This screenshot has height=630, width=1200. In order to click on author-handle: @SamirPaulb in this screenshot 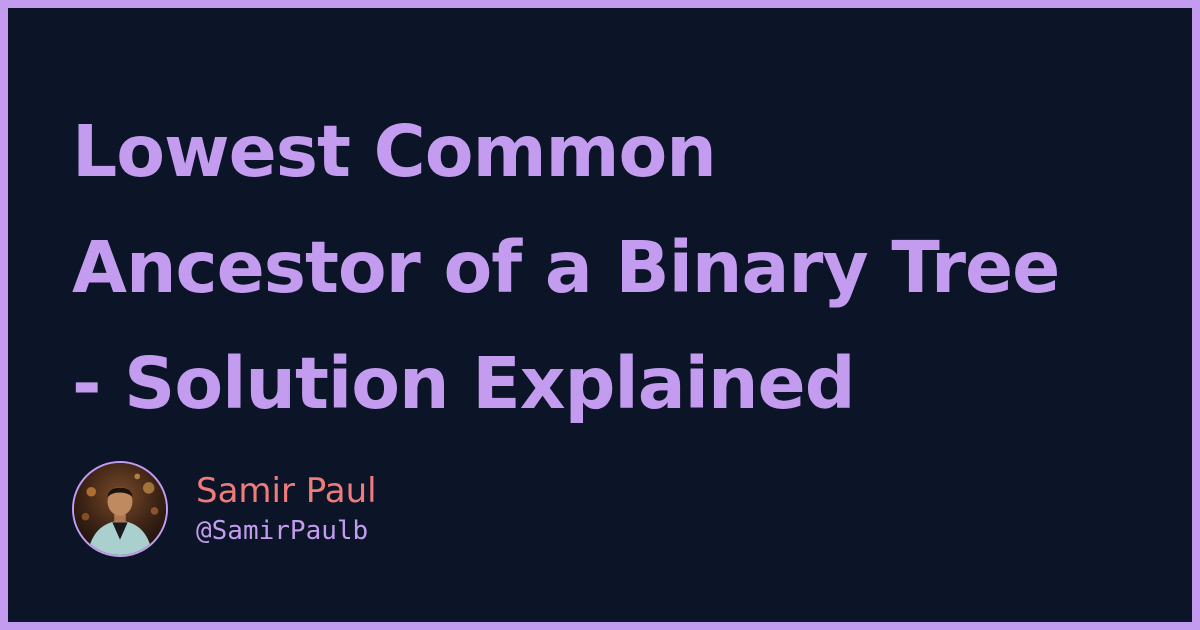, I will do `click(282, 531)`.